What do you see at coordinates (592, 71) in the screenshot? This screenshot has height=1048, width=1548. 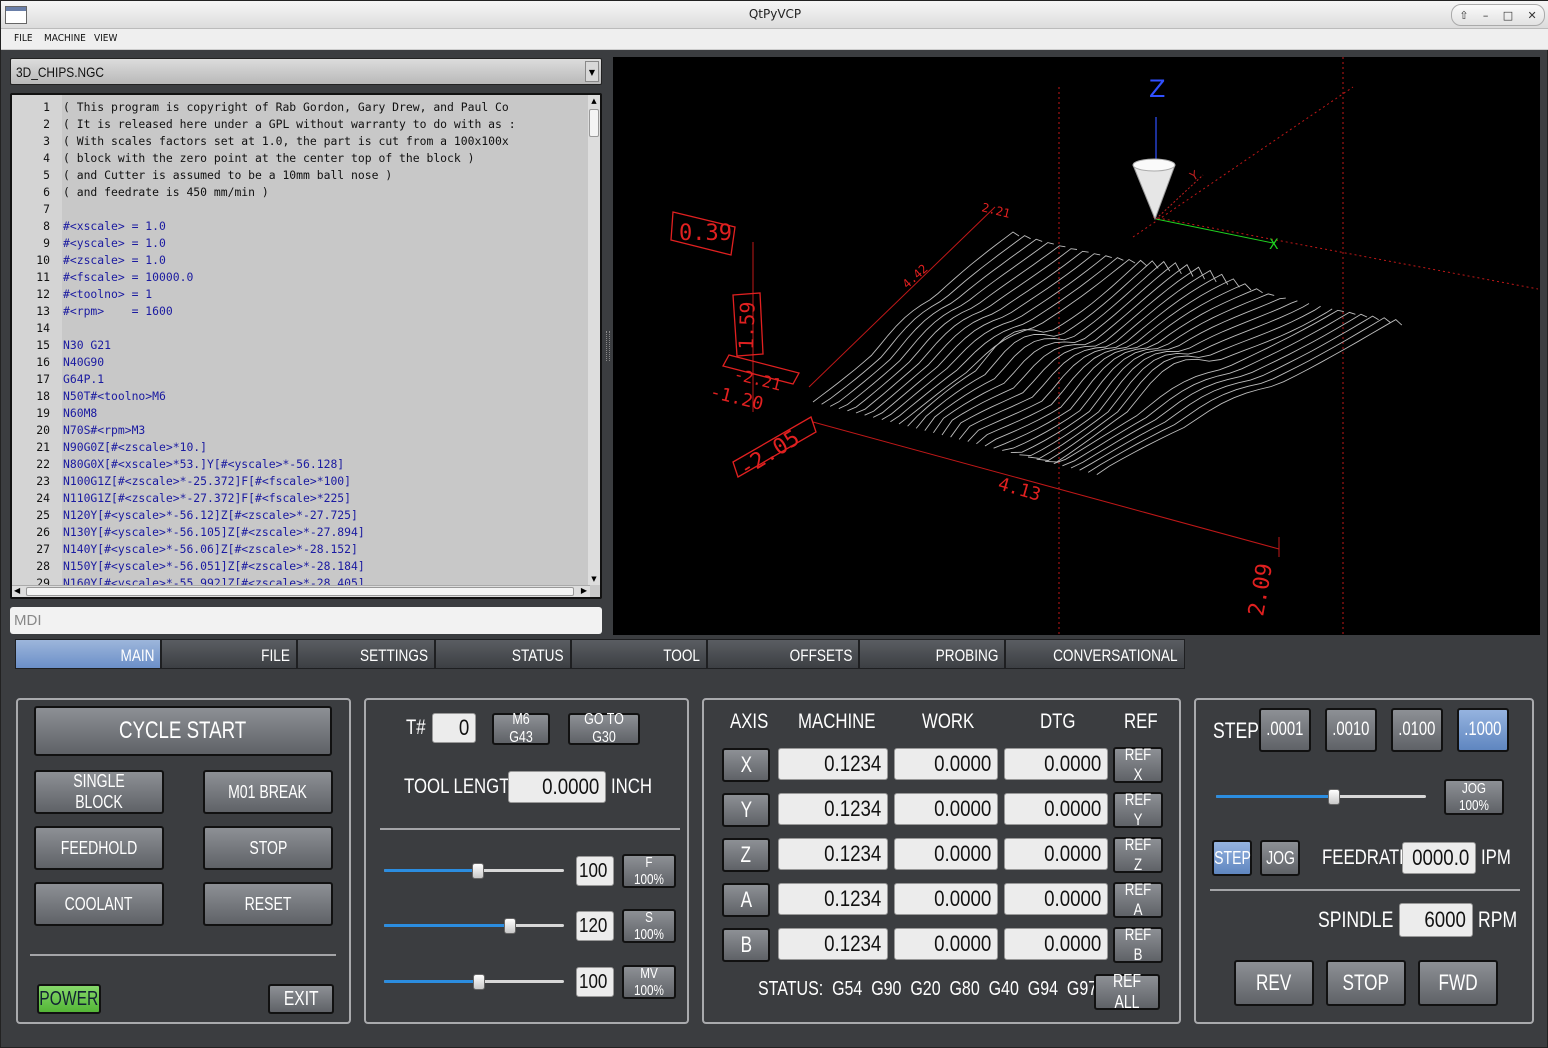 I see `chevron-down-icon: ▼` at bounding box center [592, 71].